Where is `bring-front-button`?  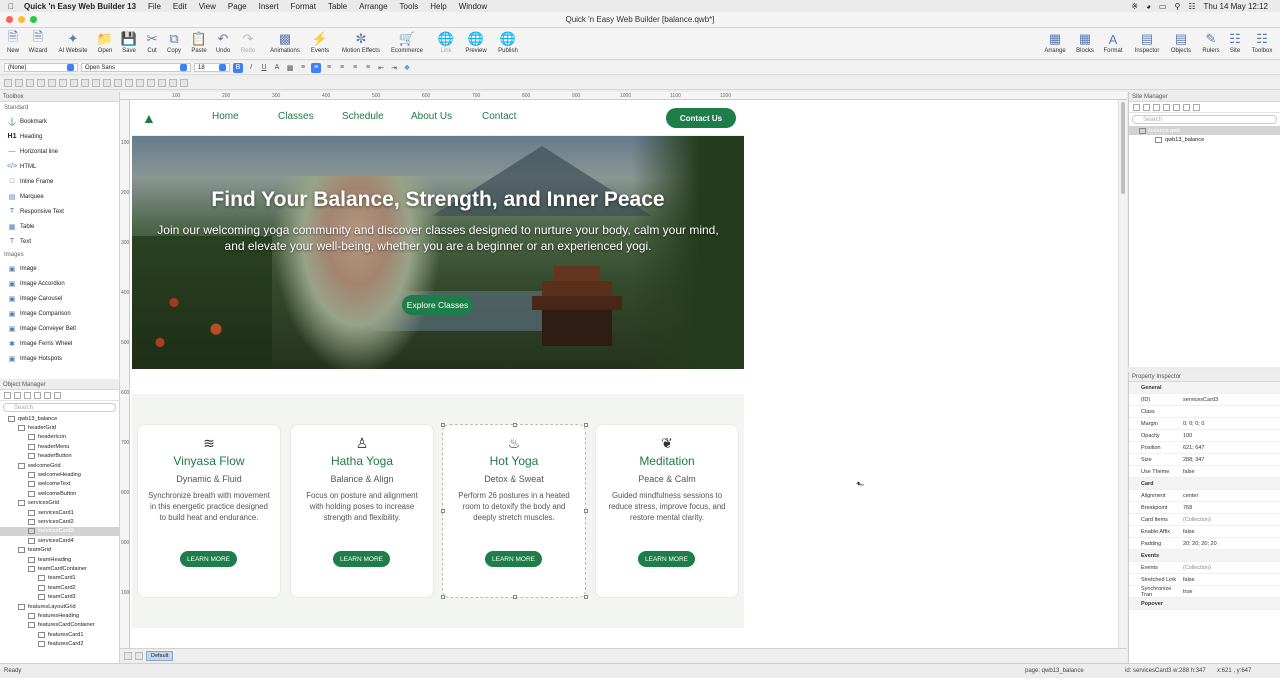
bring-front-button is located at coordinates (173, 82).